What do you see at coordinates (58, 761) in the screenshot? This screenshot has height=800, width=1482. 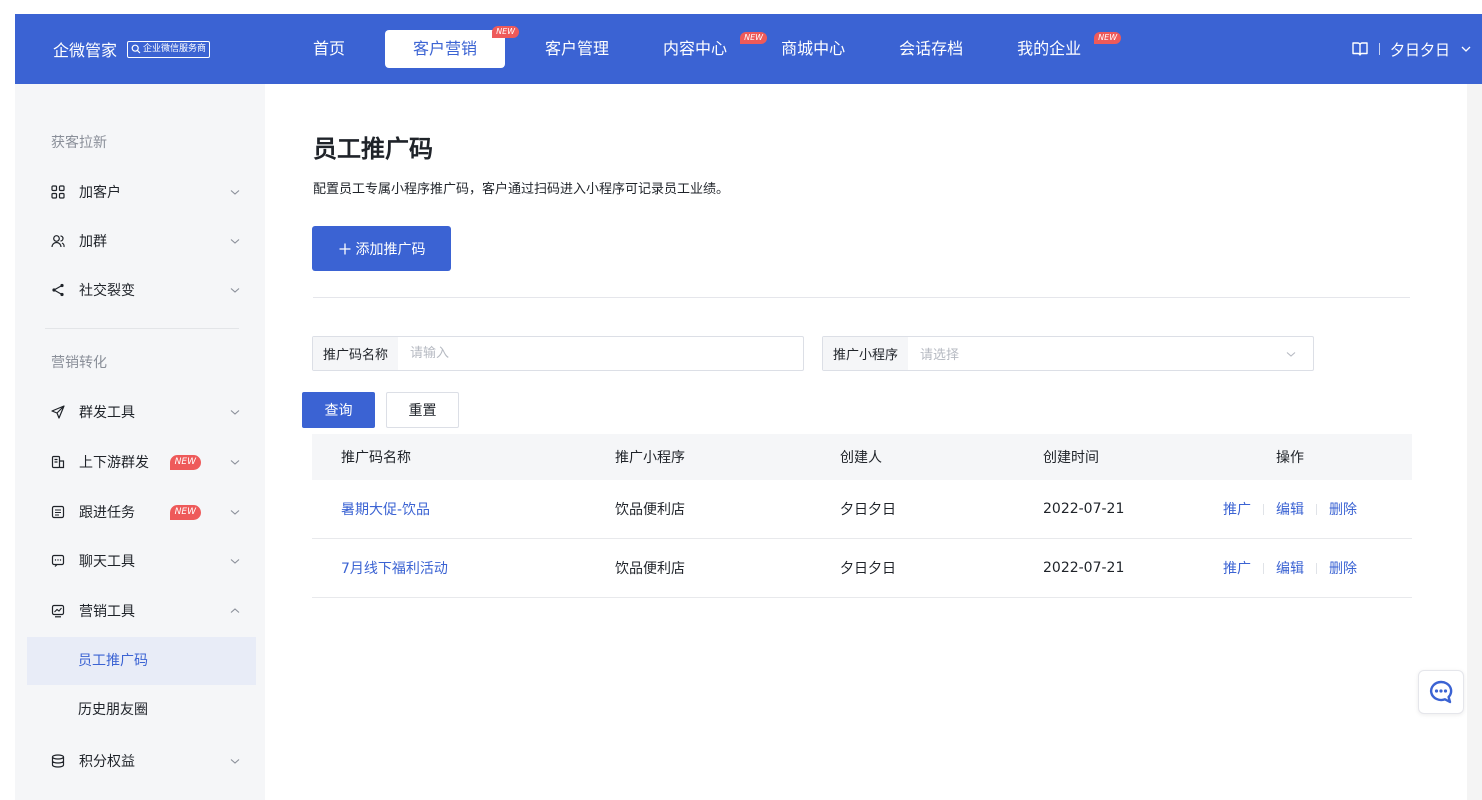 I see `database-icon` at bounding box center [58, 761].